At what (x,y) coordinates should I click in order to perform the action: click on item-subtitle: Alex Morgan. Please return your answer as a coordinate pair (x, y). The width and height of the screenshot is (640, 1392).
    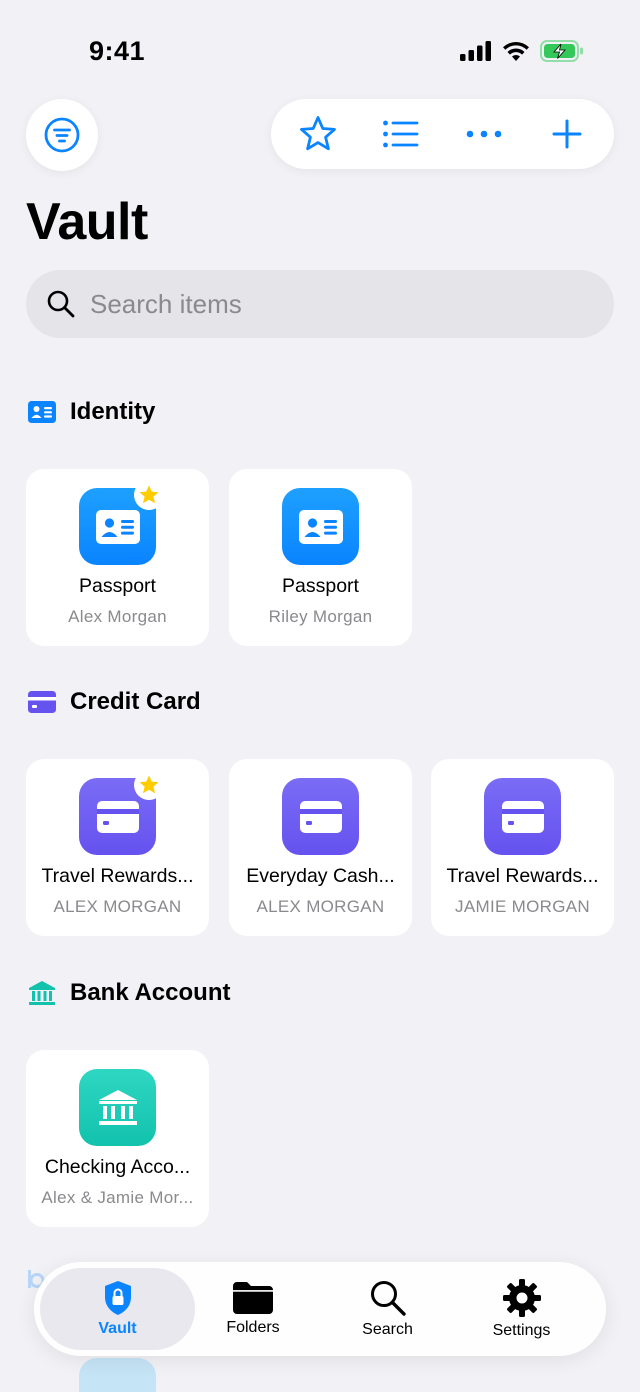
    Looking at the image, I should click on (117, 616).